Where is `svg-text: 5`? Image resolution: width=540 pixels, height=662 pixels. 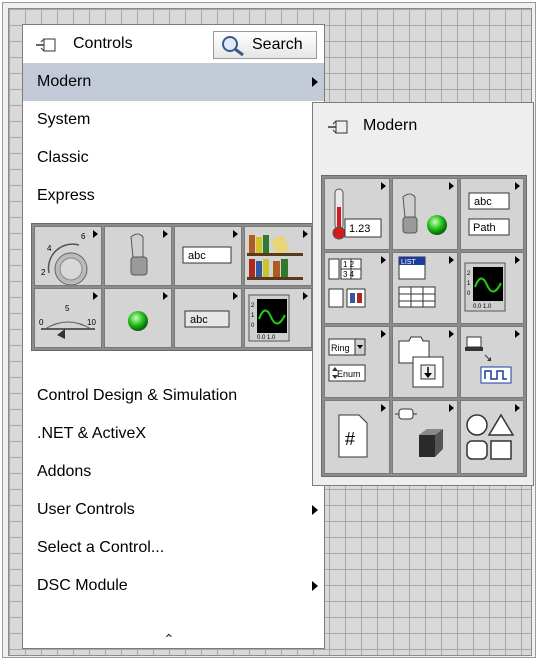
svg-text: 5 is located at coordinates (67, 308).